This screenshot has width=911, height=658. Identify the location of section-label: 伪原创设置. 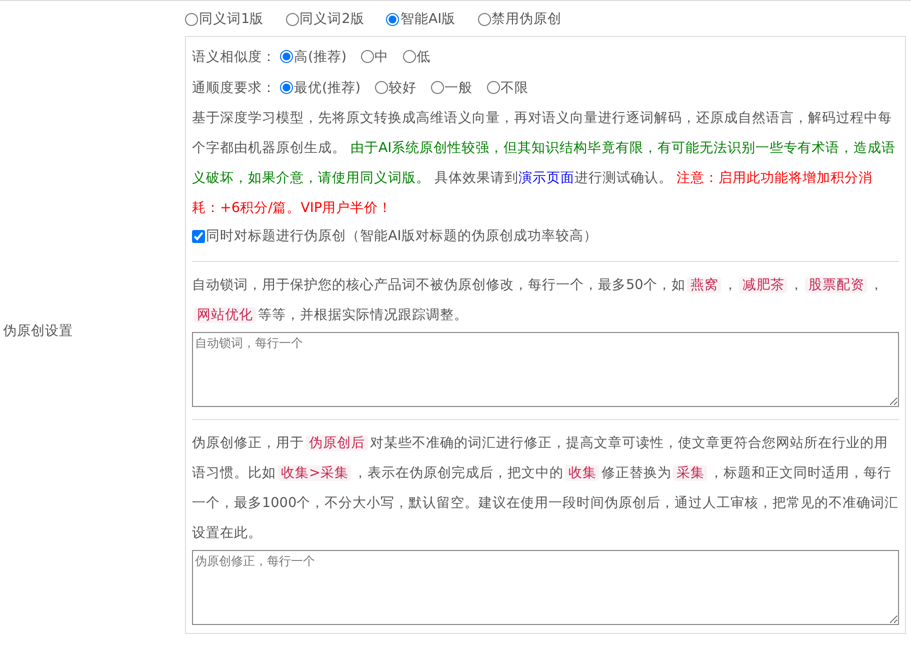
(38, 331).